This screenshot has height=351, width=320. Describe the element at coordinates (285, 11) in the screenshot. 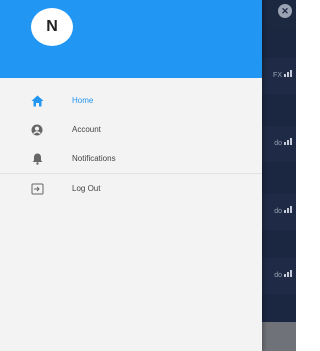

I see `close-icon: ✕` at that location.